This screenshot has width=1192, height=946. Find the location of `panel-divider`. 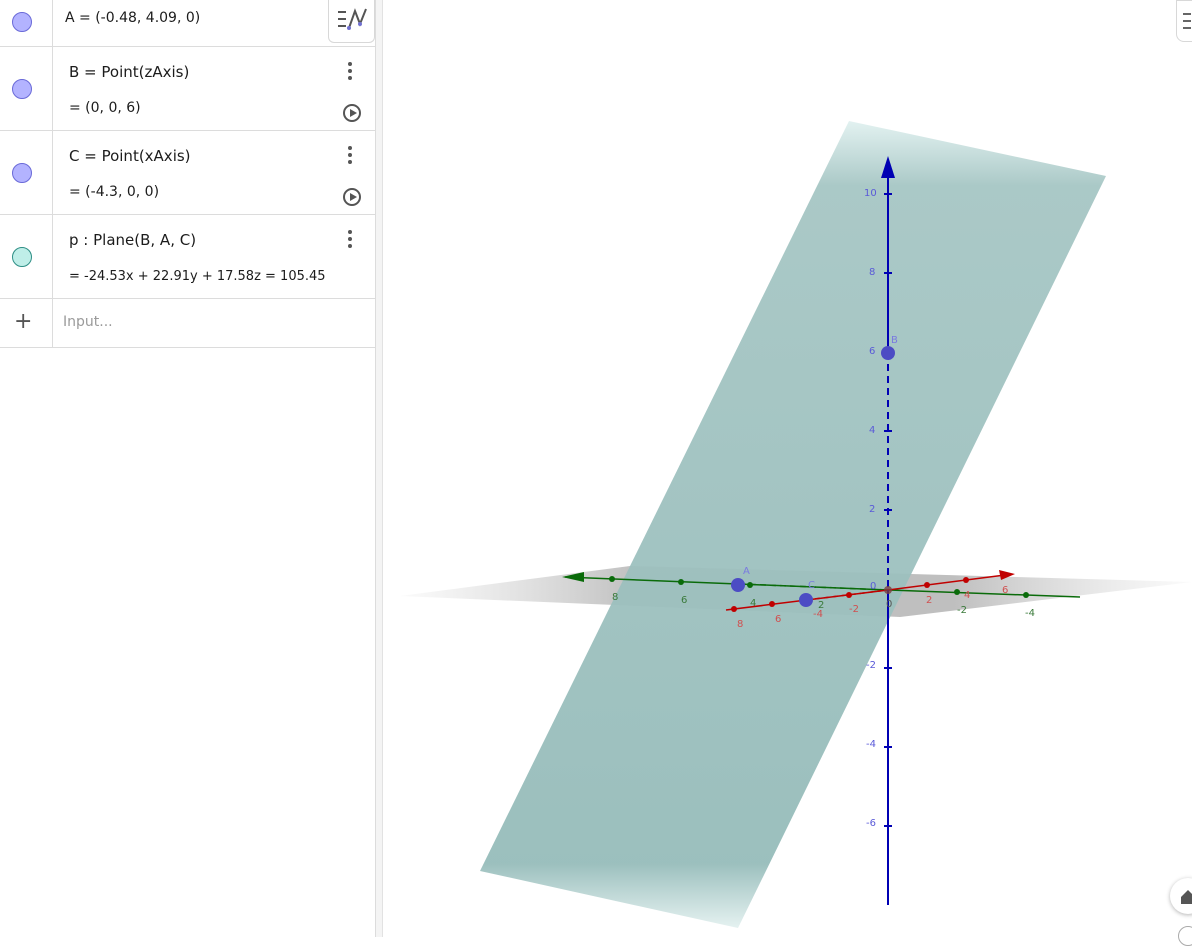

panel-divider is located at coordinates (379, 468).